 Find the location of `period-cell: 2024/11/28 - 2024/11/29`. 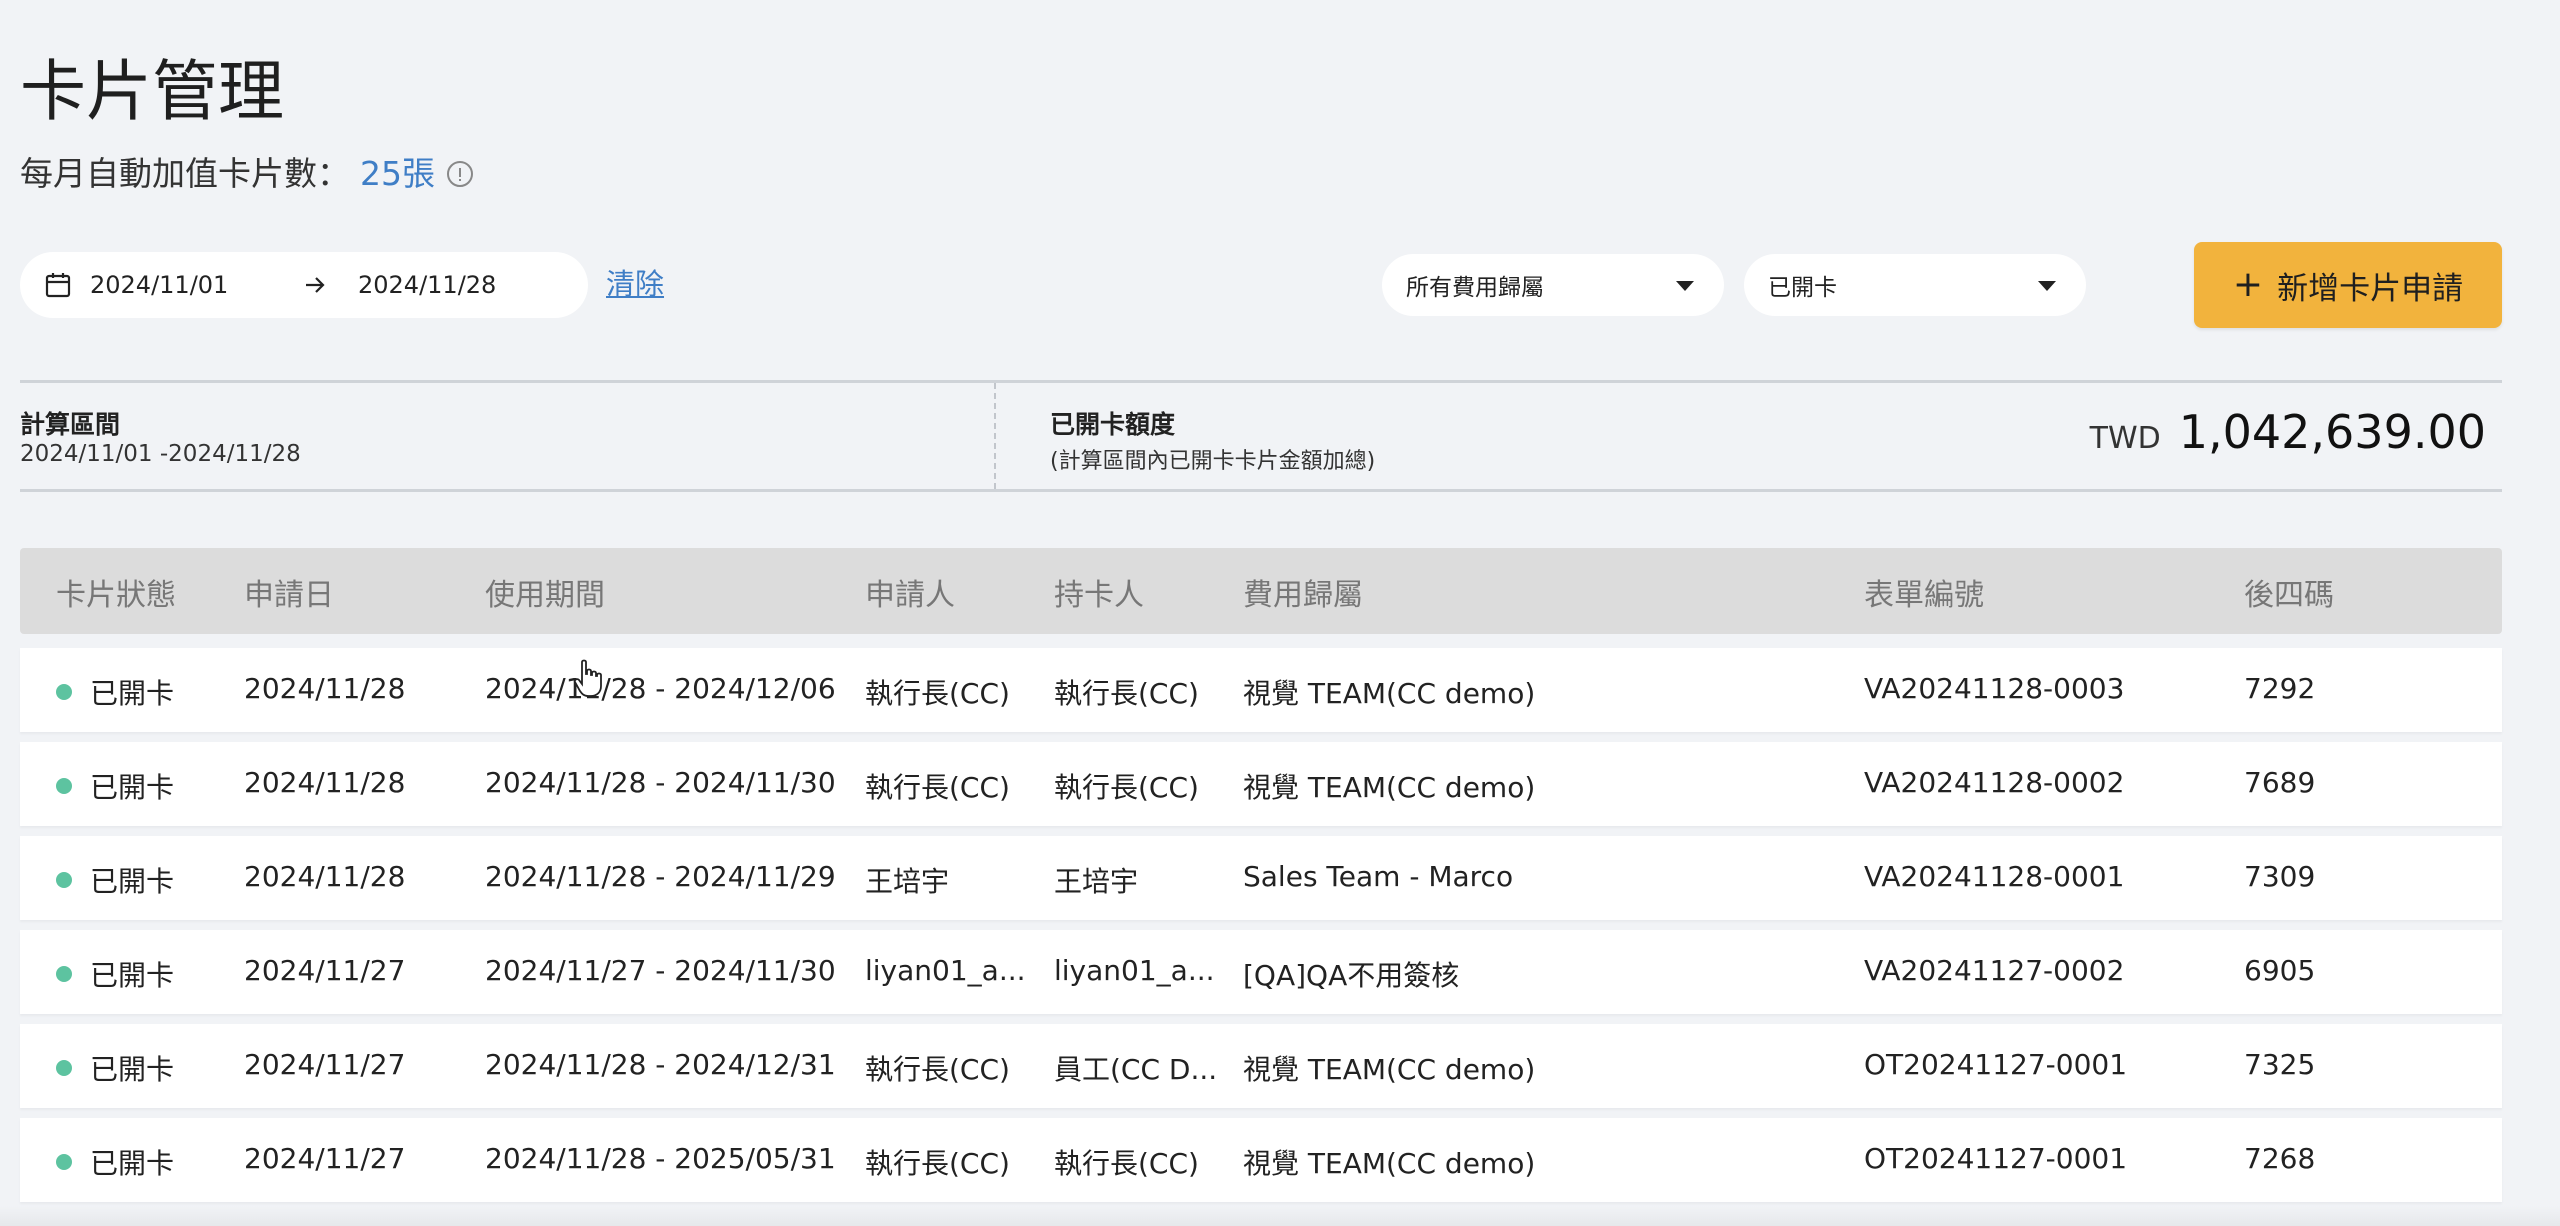

period-cell: 2024/11/28 - 2024/11/29 is located at coordinates (660, 876).